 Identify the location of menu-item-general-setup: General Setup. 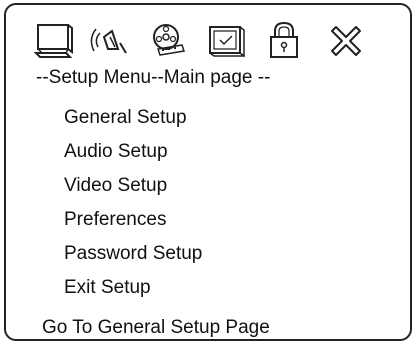
(152, 118).